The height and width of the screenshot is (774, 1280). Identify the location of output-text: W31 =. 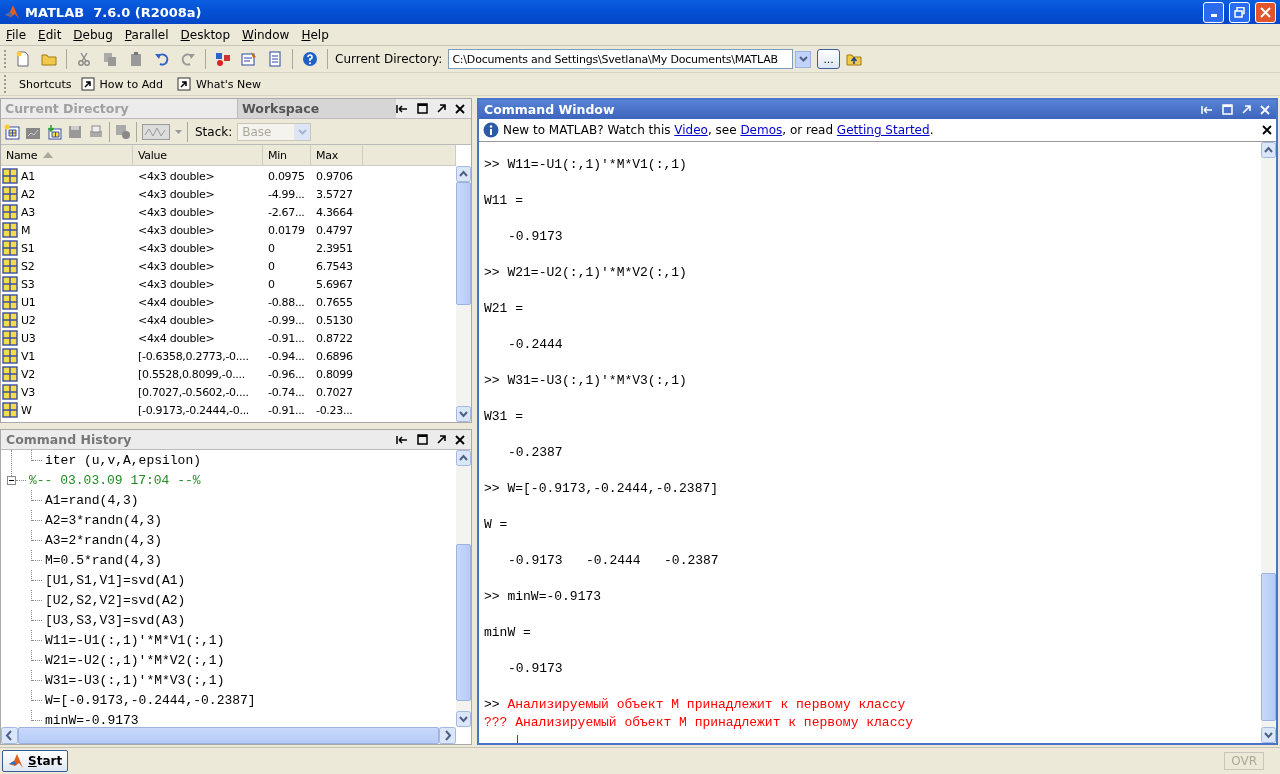
(503, 416).